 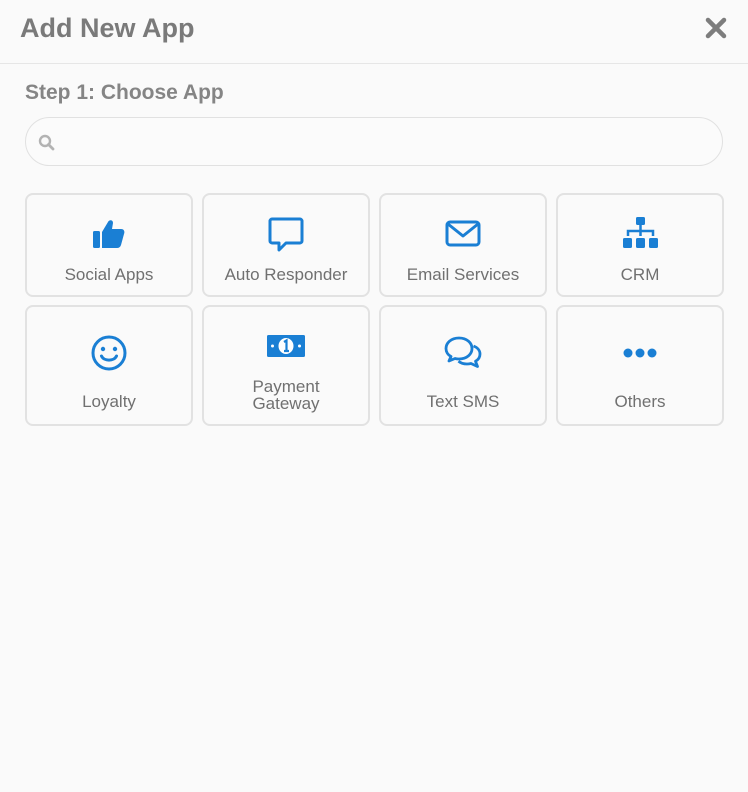 What do you see at coordinates (286, 346) in the screenshot?
I see `banknote-icon` at bounding box center [286, 346].